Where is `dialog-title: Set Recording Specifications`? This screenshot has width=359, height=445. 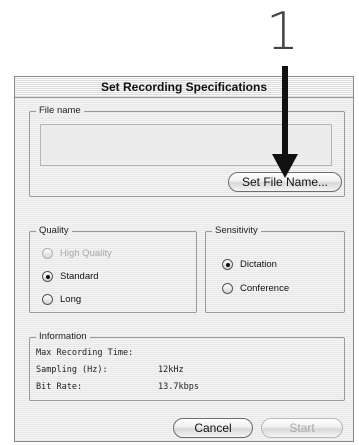 dialog-title: Set Recording Specifications is located at coordinates (184, 87).